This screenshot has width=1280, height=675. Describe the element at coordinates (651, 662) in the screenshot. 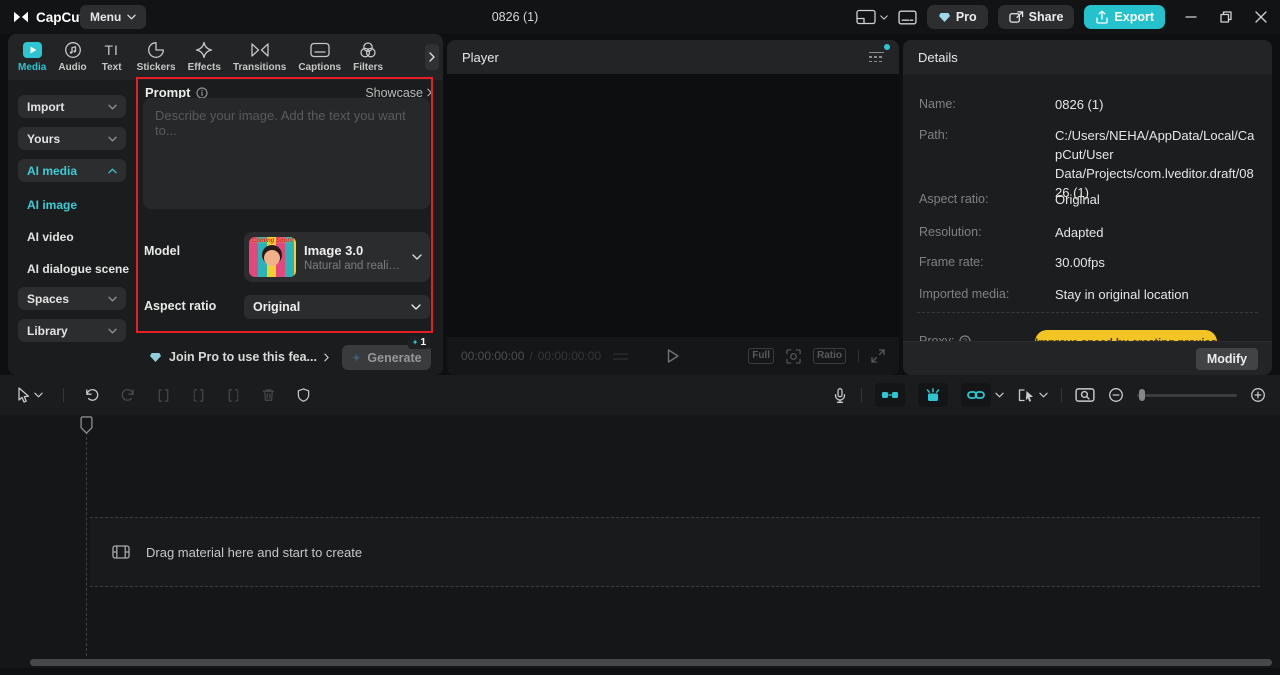

I see `horizontal-scrollbar` at that location.